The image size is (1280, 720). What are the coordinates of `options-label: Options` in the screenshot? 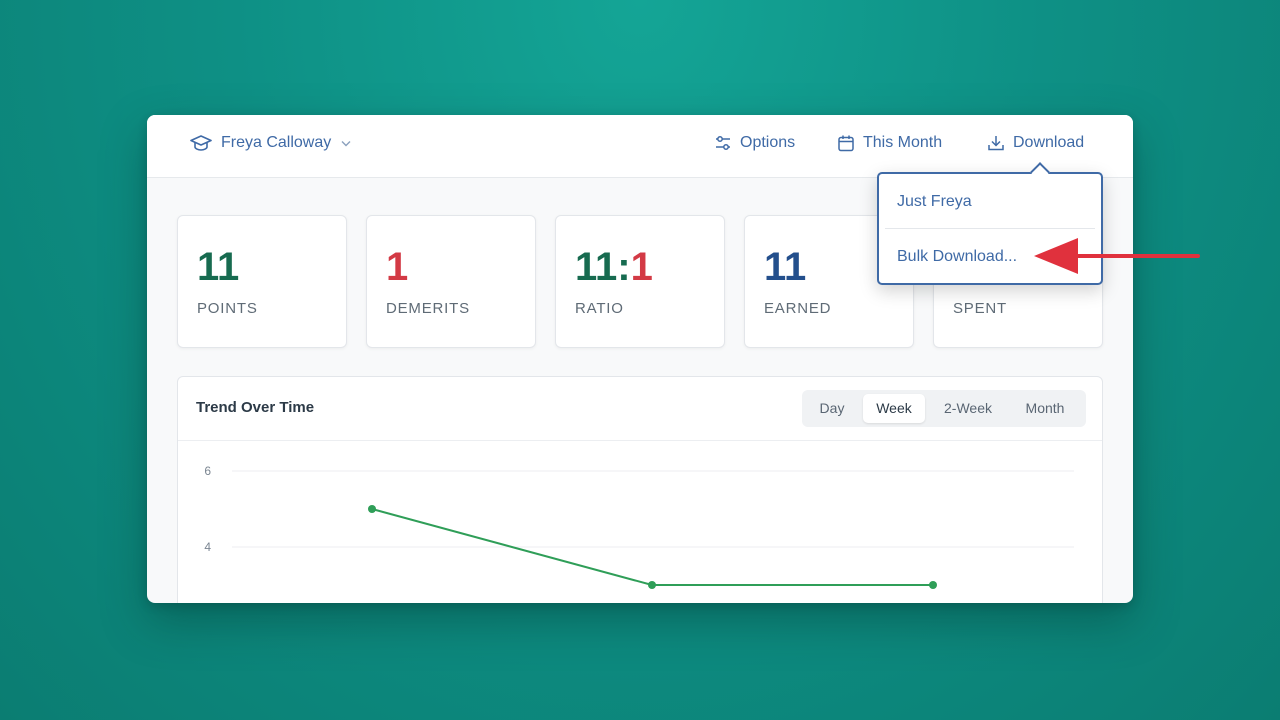 It's located at (768, 142).